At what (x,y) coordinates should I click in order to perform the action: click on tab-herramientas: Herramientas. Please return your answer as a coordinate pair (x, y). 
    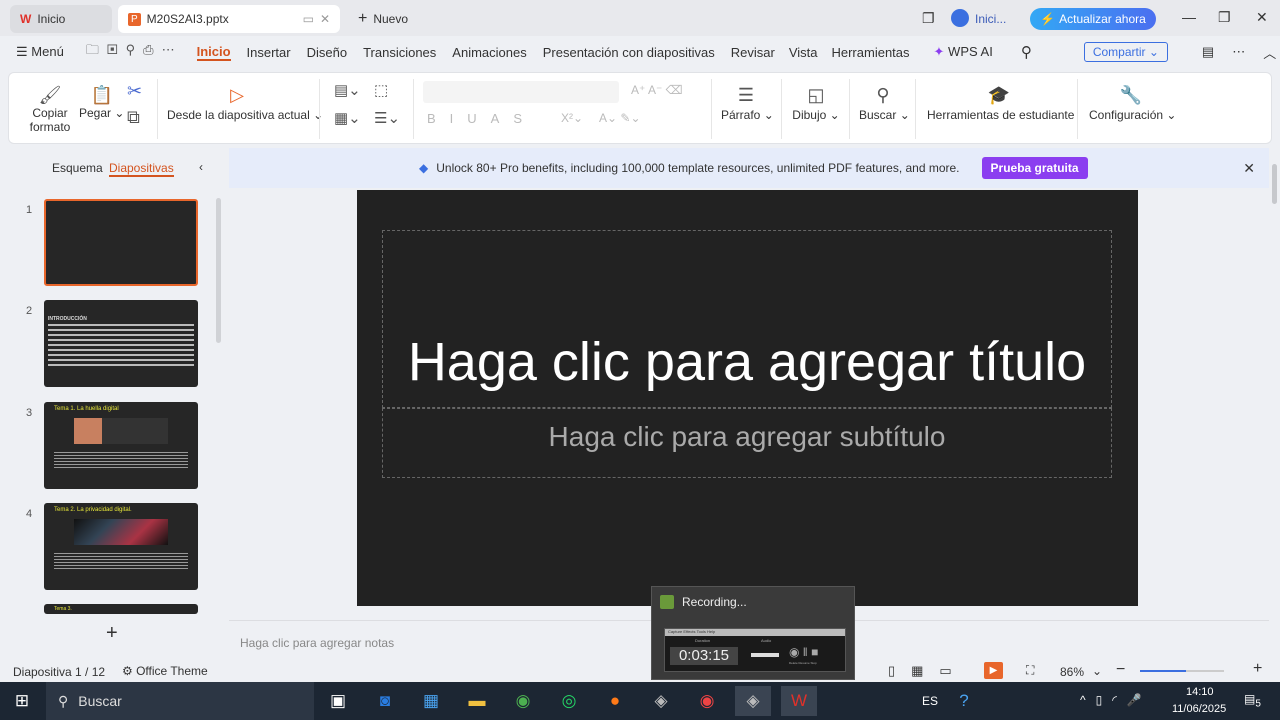
    Looking at the image, I should click on (870, 52).